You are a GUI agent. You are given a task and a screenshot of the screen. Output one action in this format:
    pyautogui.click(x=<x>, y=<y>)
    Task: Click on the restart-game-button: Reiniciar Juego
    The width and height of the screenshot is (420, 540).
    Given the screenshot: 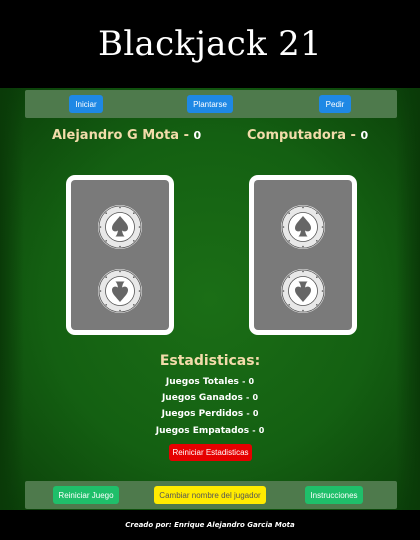 What is the action you would take?
    pyautogui.click(x=86, y=495)
    